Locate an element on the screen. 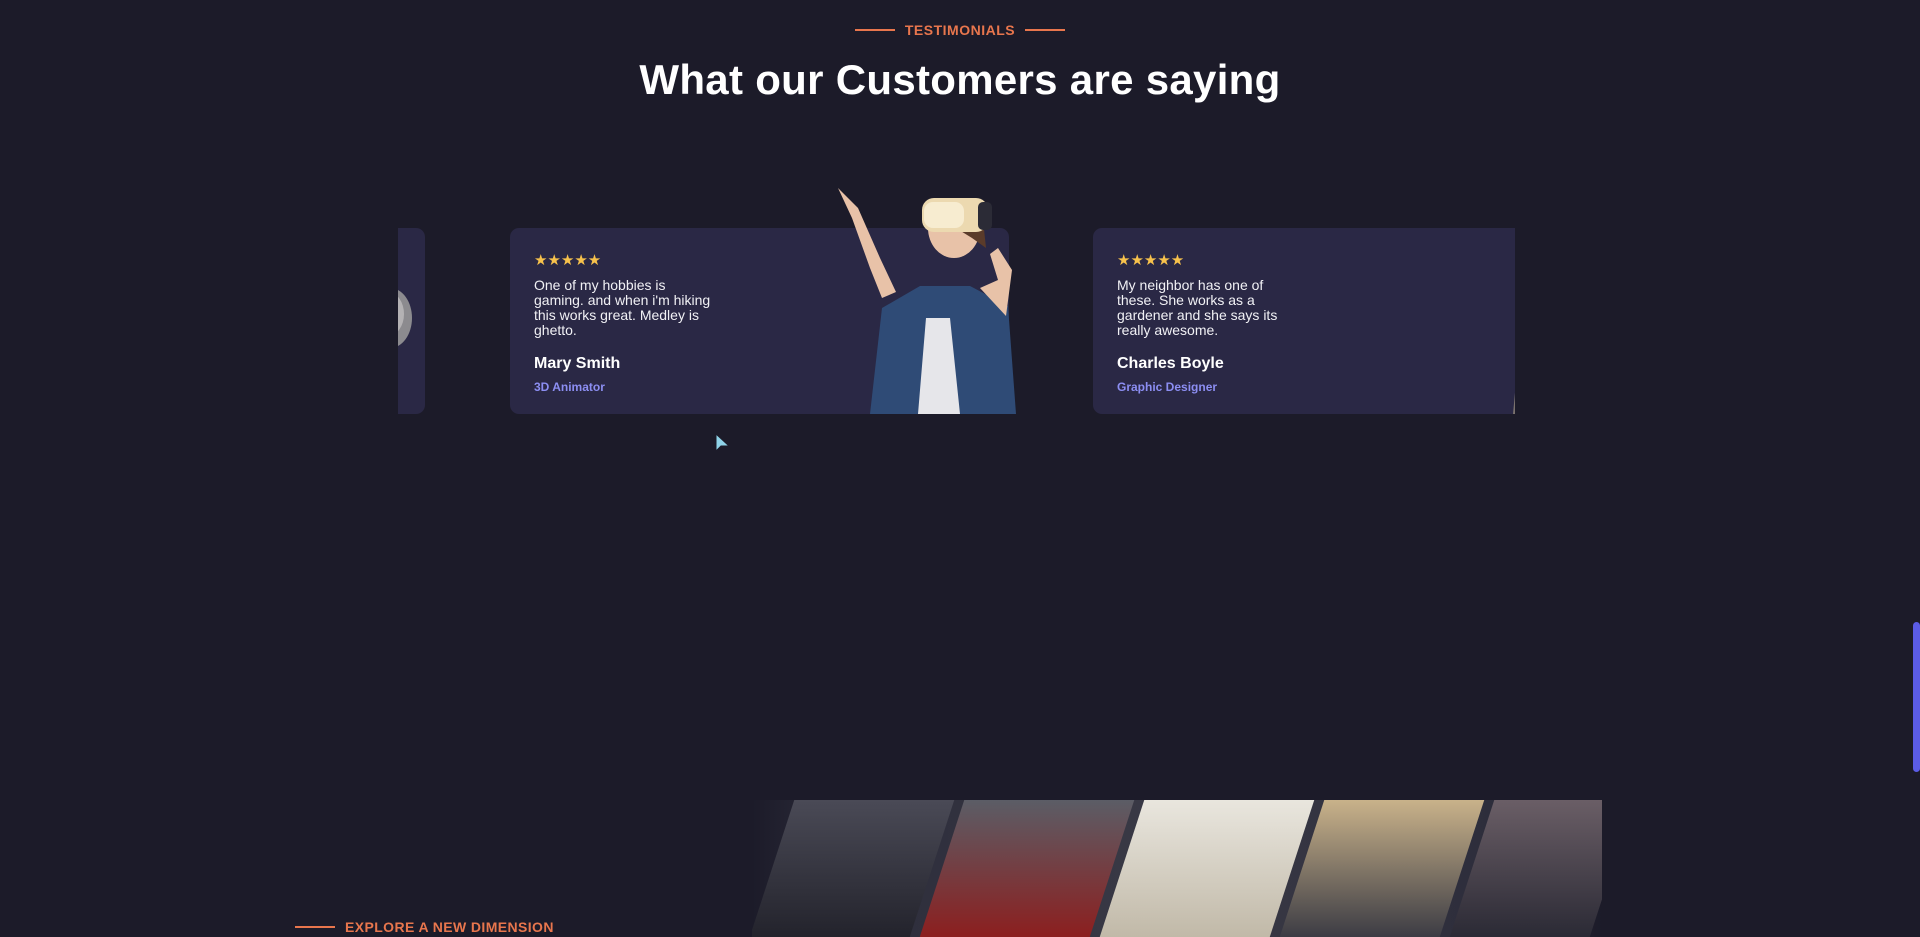 The width and height of the screenshot is (1920, 937). explore-eyebrow: EXPLORE A NEW DIMENSION is located at coordinates (424, 927).